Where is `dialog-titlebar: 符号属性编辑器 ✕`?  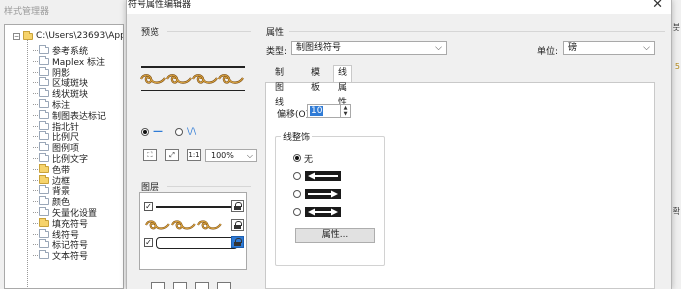
dialog-titlebar: 符号属性编辑器 ✕ is located at coordinates (399, 7).